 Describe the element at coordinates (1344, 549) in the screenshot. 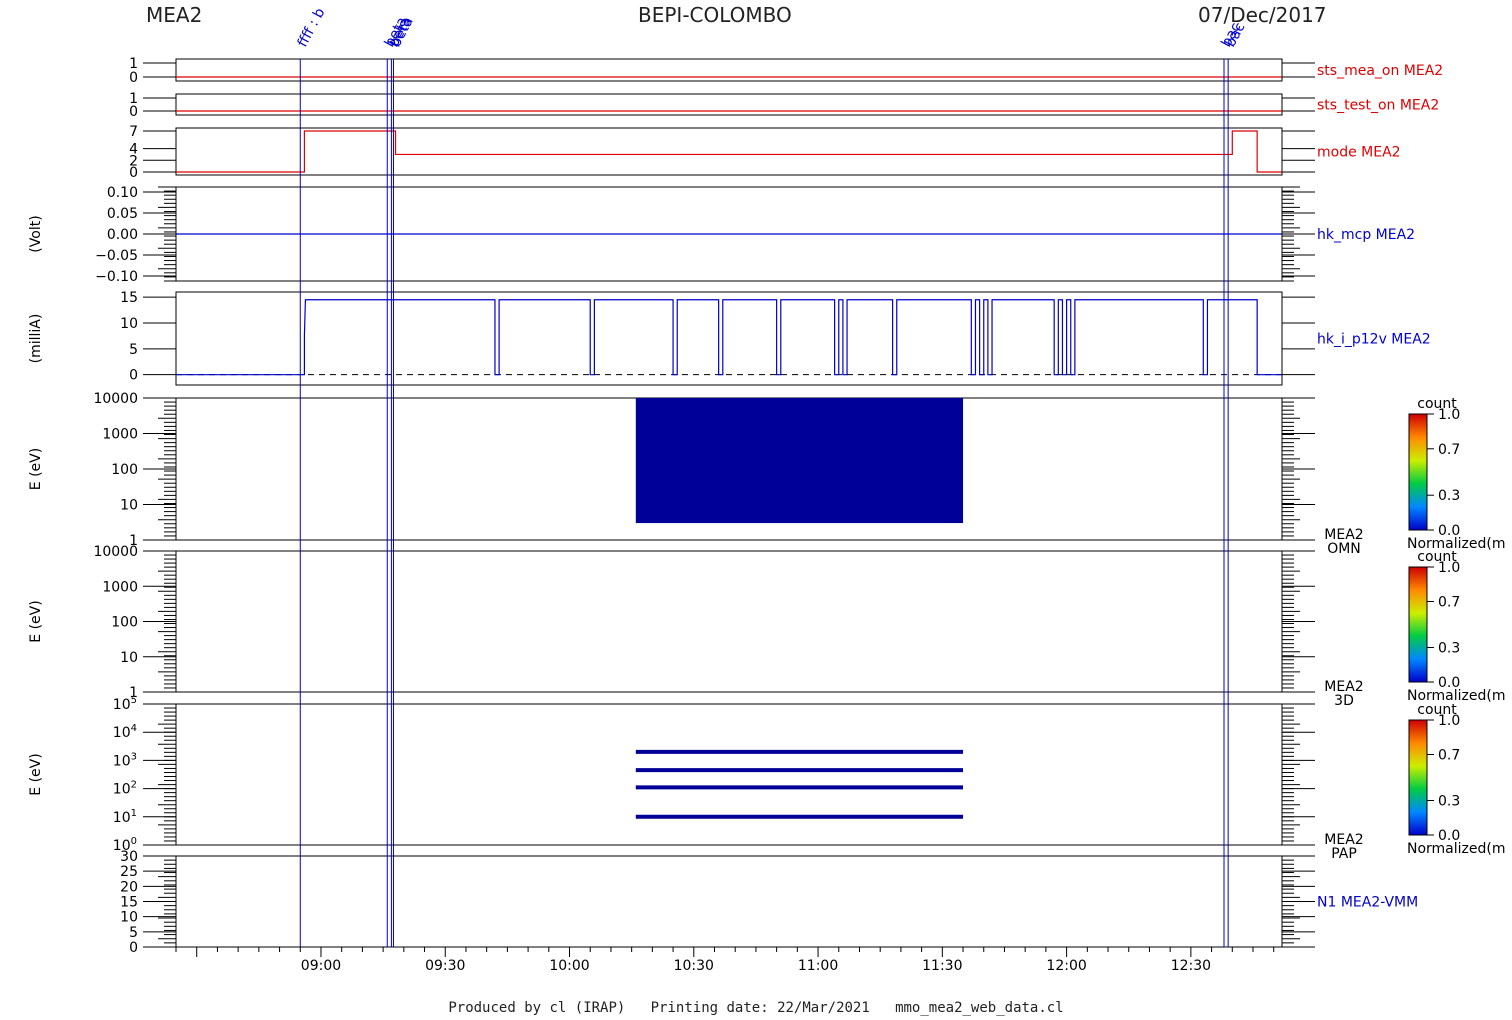

I see `panel-name-label: OMN` at that location.